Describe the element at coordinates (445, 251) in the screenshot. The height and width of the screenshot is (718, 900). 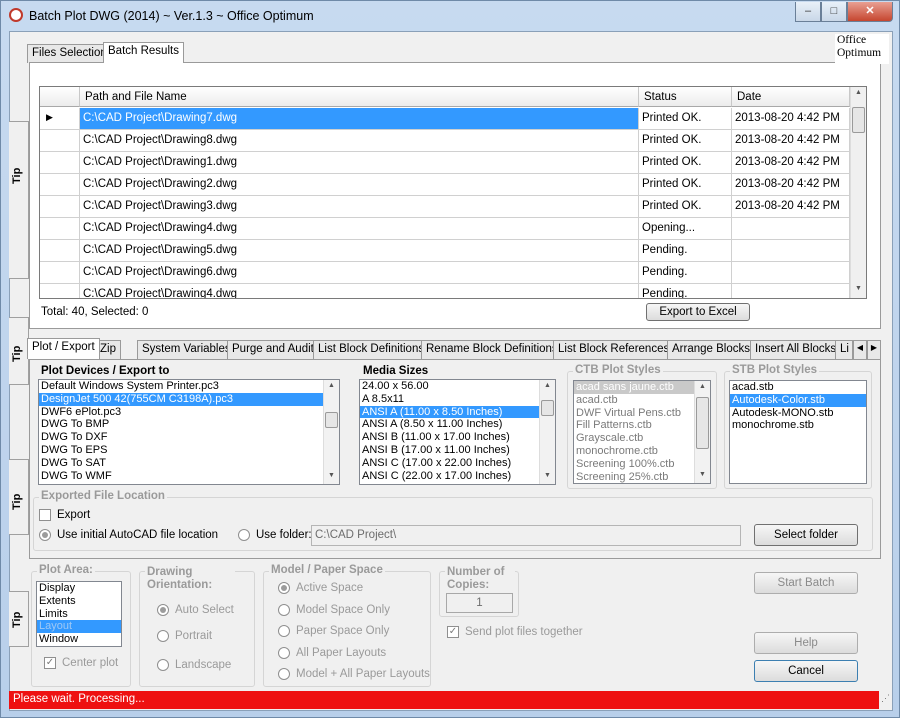
I see `table-row: C:\CAD Project\Drawing5.dwg Pending.` at that location.